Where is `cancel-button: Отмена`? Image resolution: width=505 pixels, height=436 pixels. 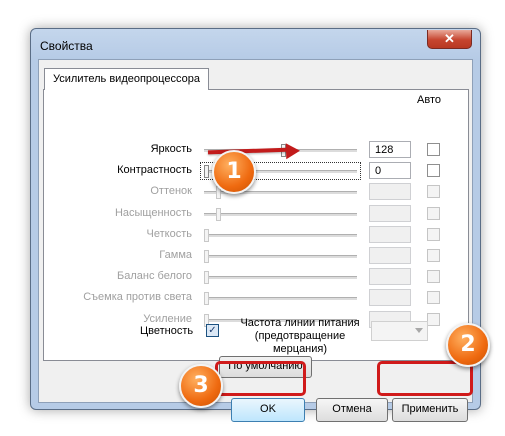
cancel-button: Отмена is located at coordinates (352, 410).